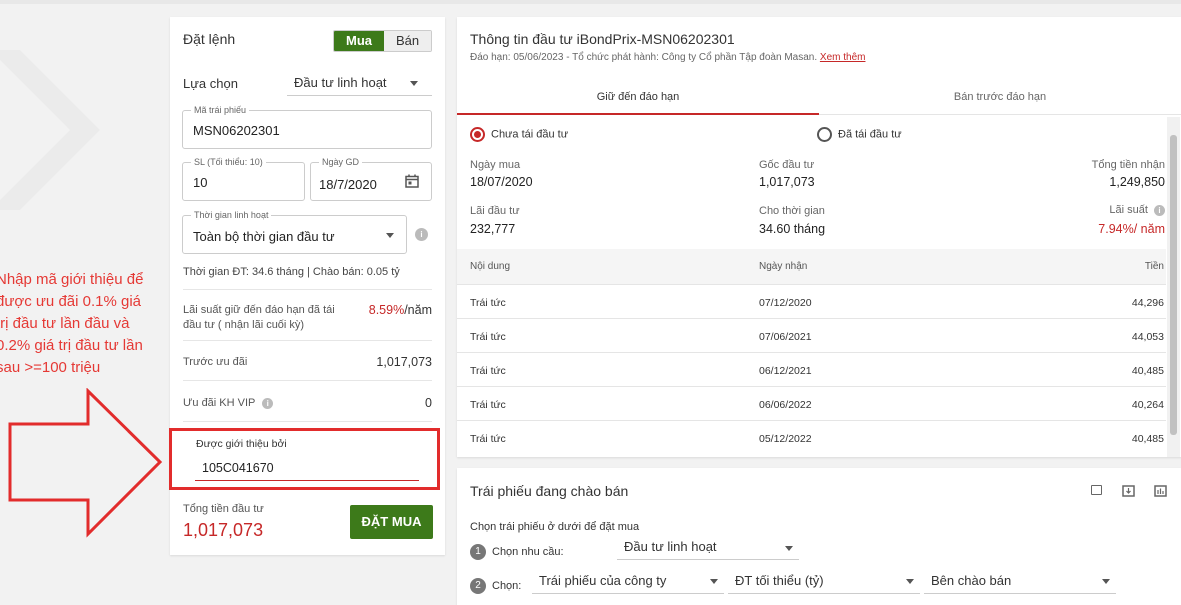  I want to click on tab-sell-before-maturity: Bán trước đáo hạn, so click(1000, 97).